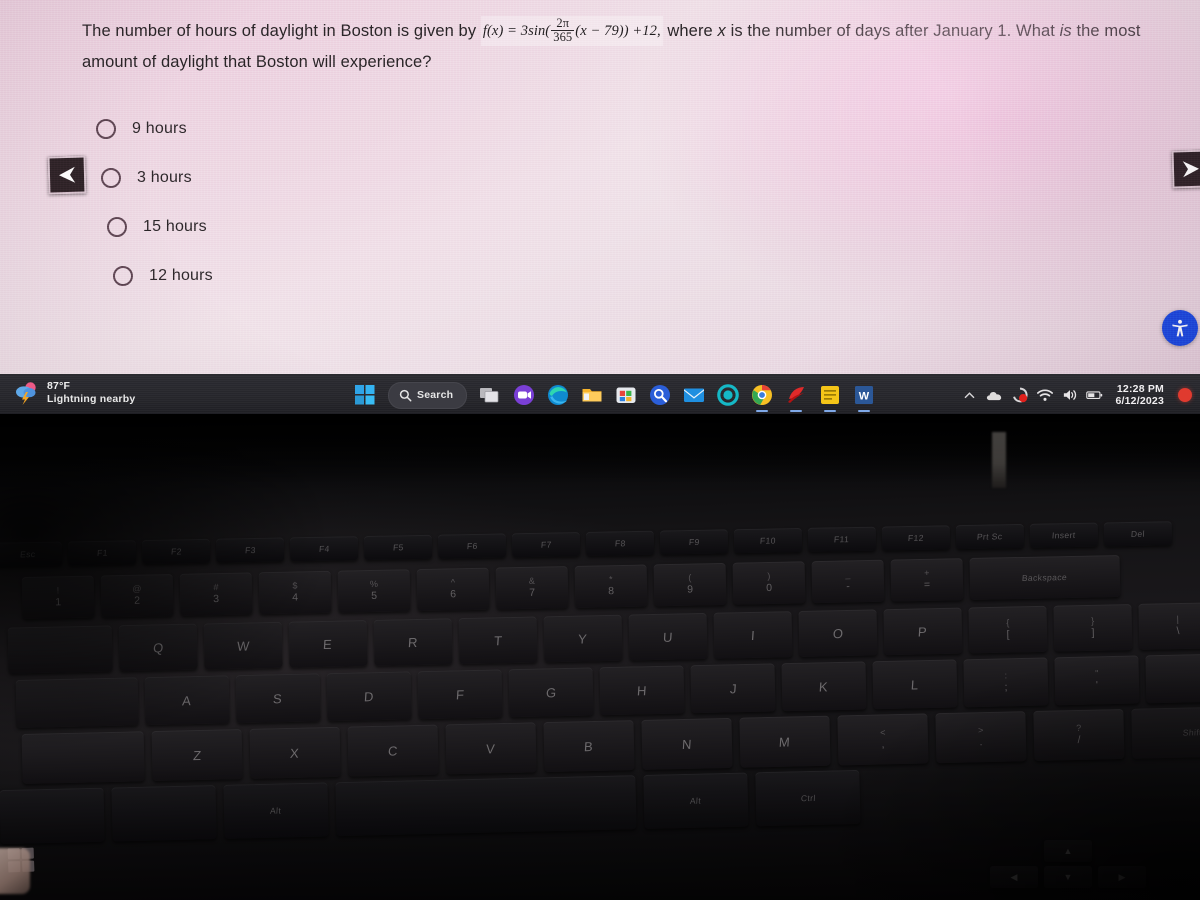 The height and width of the screenshot is (900, 1200). What do you see at coordinates (1019, 395) in the screenshot?
I see `sync-status-button` at bounding box center [1019, 395].